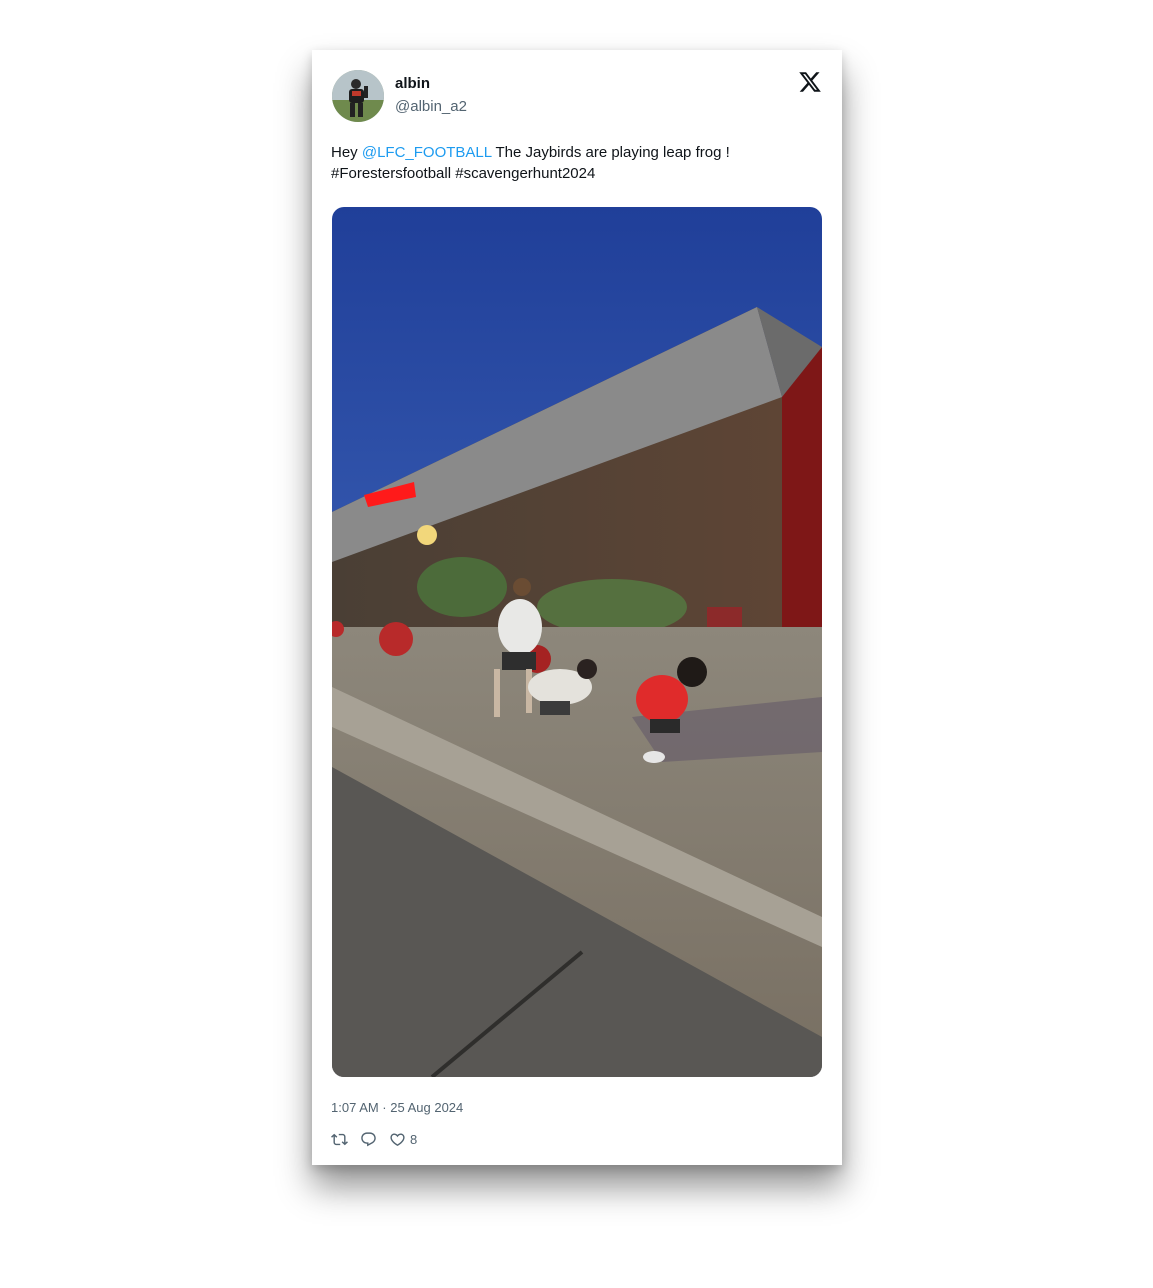 The height and width of the screenshot is (1288, 1153). I want to click on retweet-icon, so click(339, 1139).